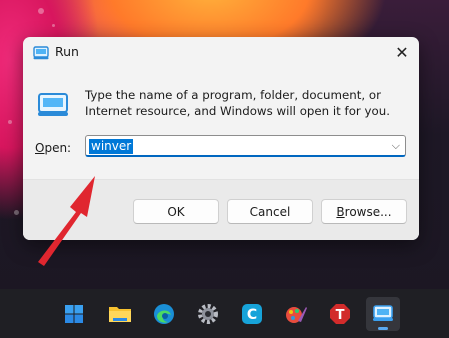  Describe the element at coordinates (164, 314) in the screenshot. I see `edge-icon` at that location.